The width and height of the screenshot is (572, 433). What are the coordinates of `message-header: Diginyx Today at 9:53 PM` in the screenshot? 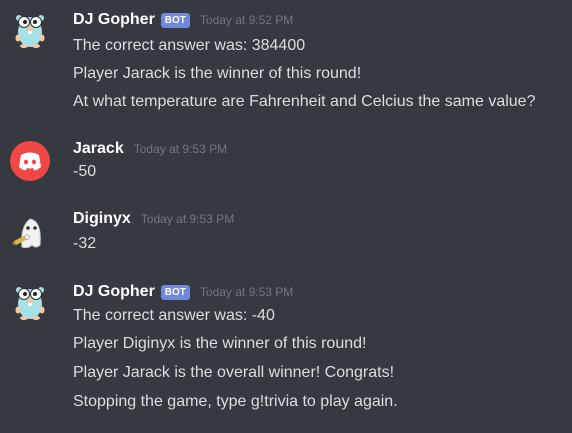 It's located at (153, 219).